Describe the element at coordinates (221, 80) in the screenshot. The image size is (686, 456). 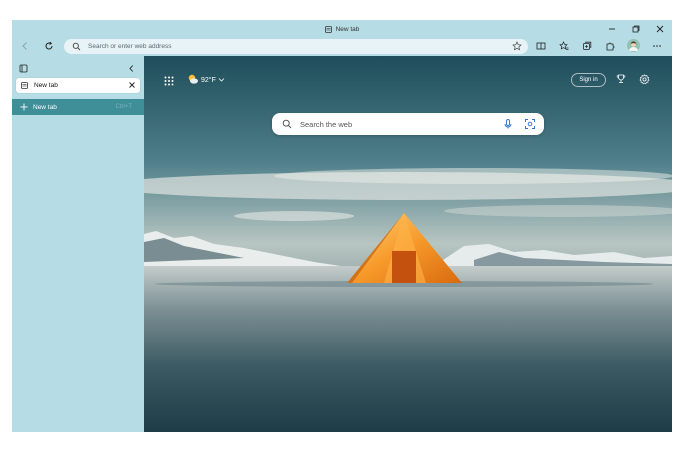
I see `chevron-down-icon` at that location.